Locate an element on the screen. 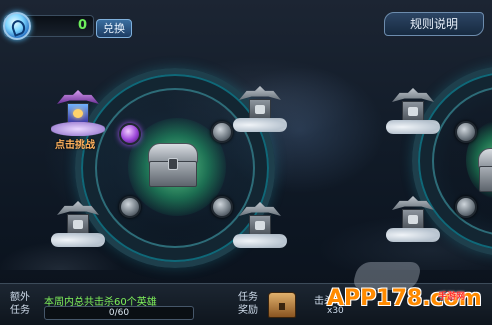  chest-lock-icon is located at coordinates (173, 164).